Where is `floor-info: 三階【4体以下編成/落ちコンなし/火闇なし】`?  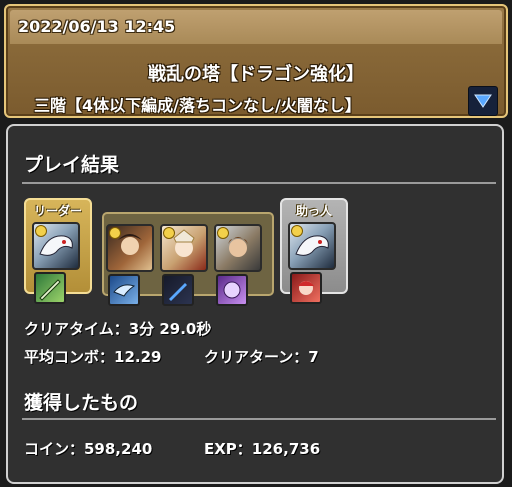 floor-info: 三階【4体以下編成/落ちコンなし/火闇なし】 is located at coordinates (197, 105).